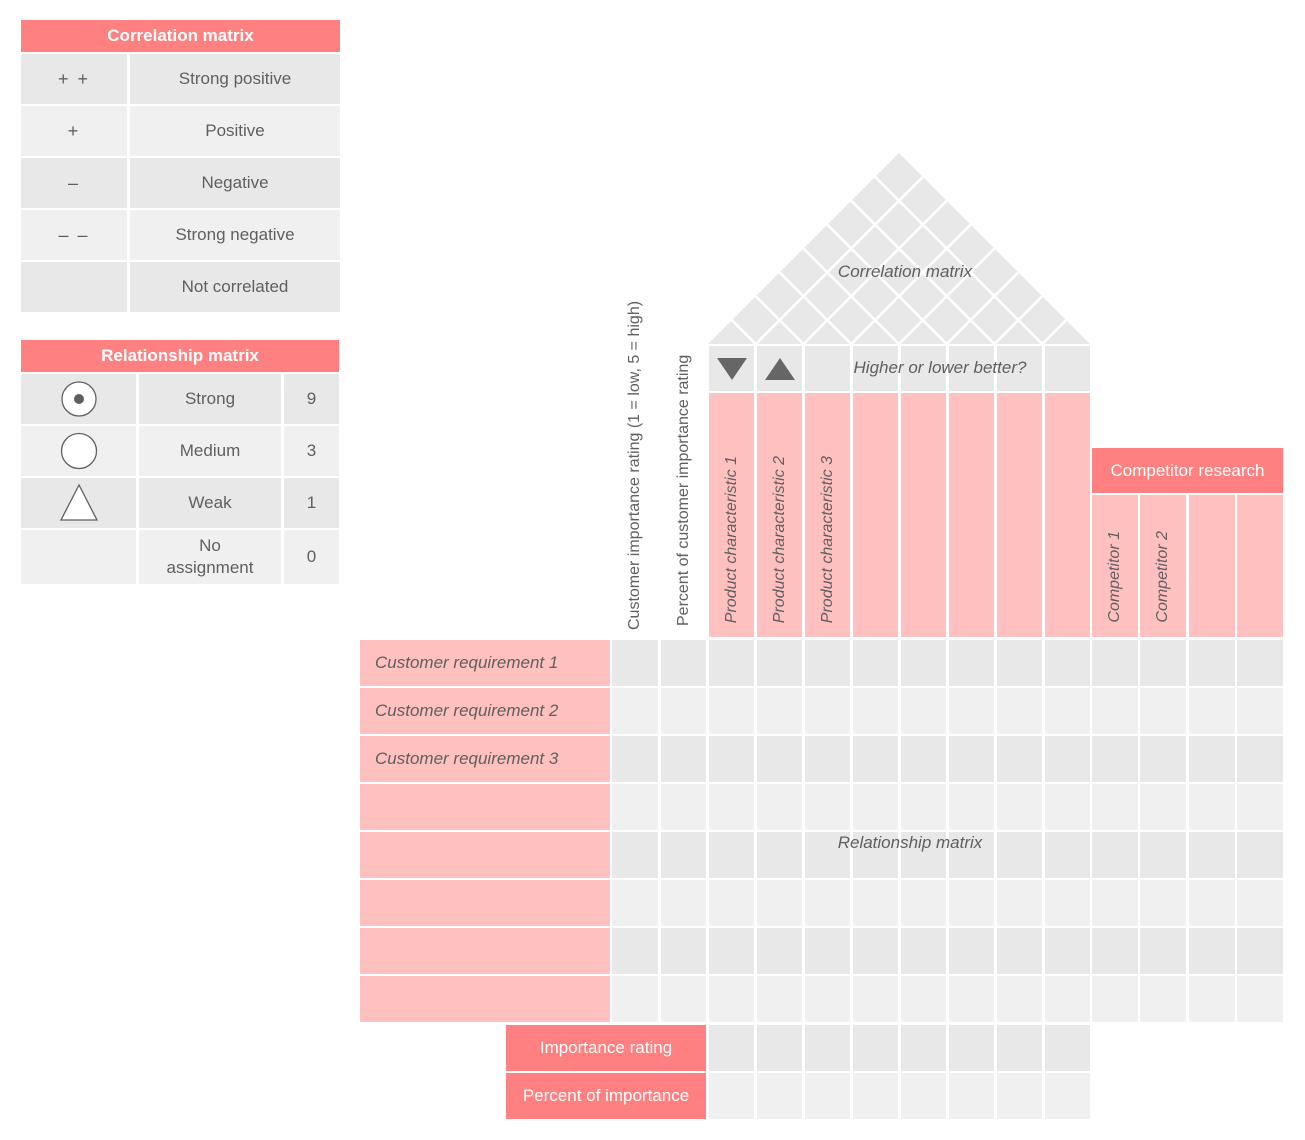 This screenshot has width=1305, height=1140. I want to click on customer-requirement: Customer requirement 2, so click(485, 711).